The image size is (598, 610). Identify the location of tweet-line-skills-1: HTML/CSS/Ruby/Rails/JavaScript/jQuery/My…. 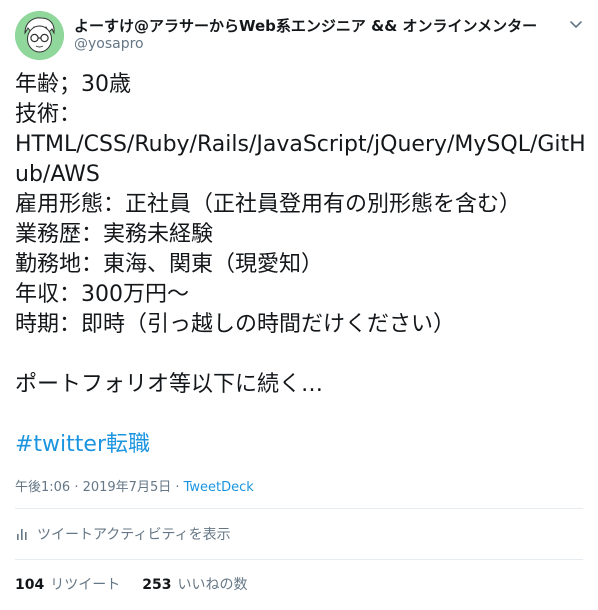
(300, 144).